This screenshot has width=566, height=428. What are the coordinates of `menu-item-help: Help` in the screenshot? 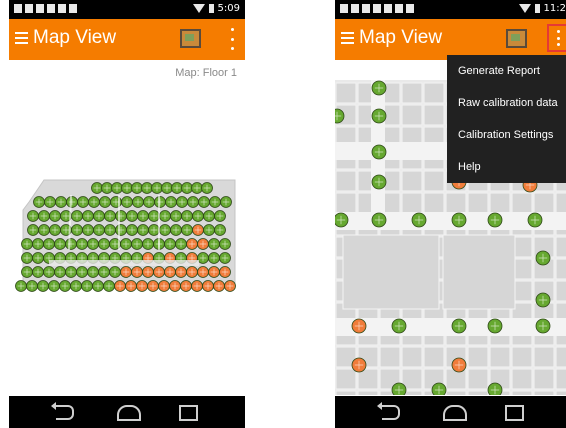 It's located at (506, 167).